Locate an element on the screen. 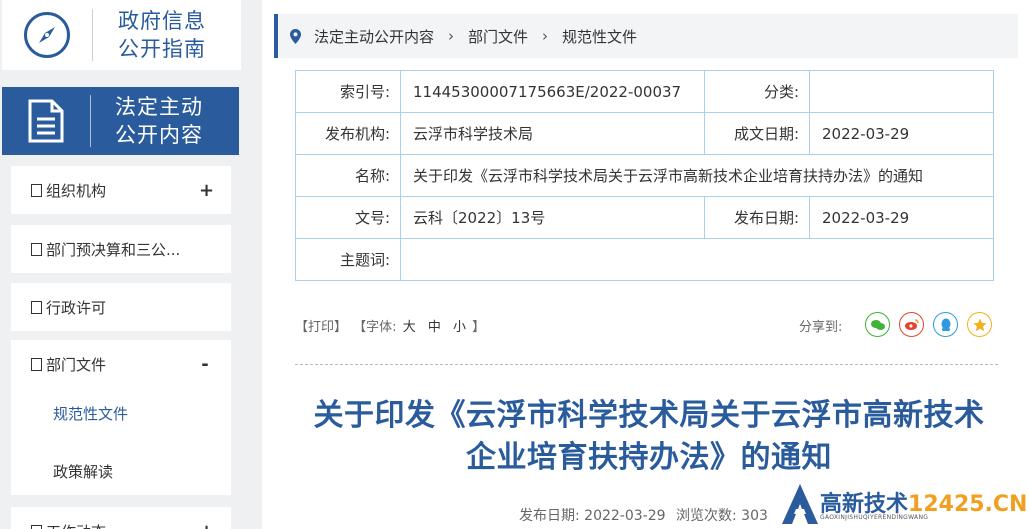 The image size is (1029, 529). meta-label: 文号: is located at coordinates (348, 217).